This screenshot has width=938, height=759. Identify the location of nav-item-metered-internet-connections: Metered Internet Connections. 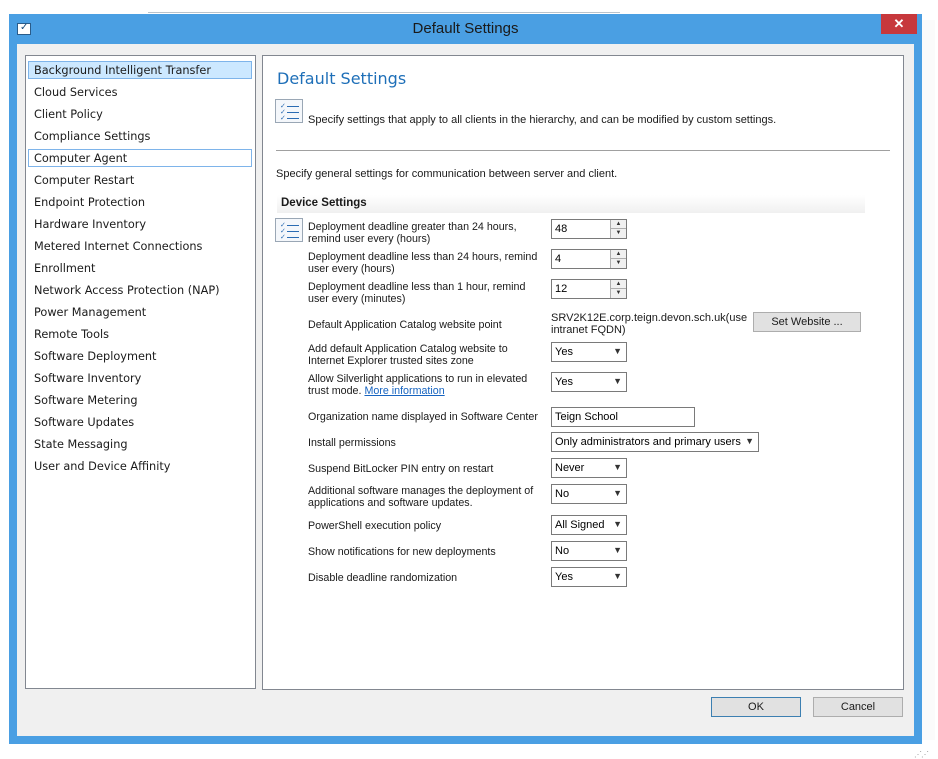
(140, 246).